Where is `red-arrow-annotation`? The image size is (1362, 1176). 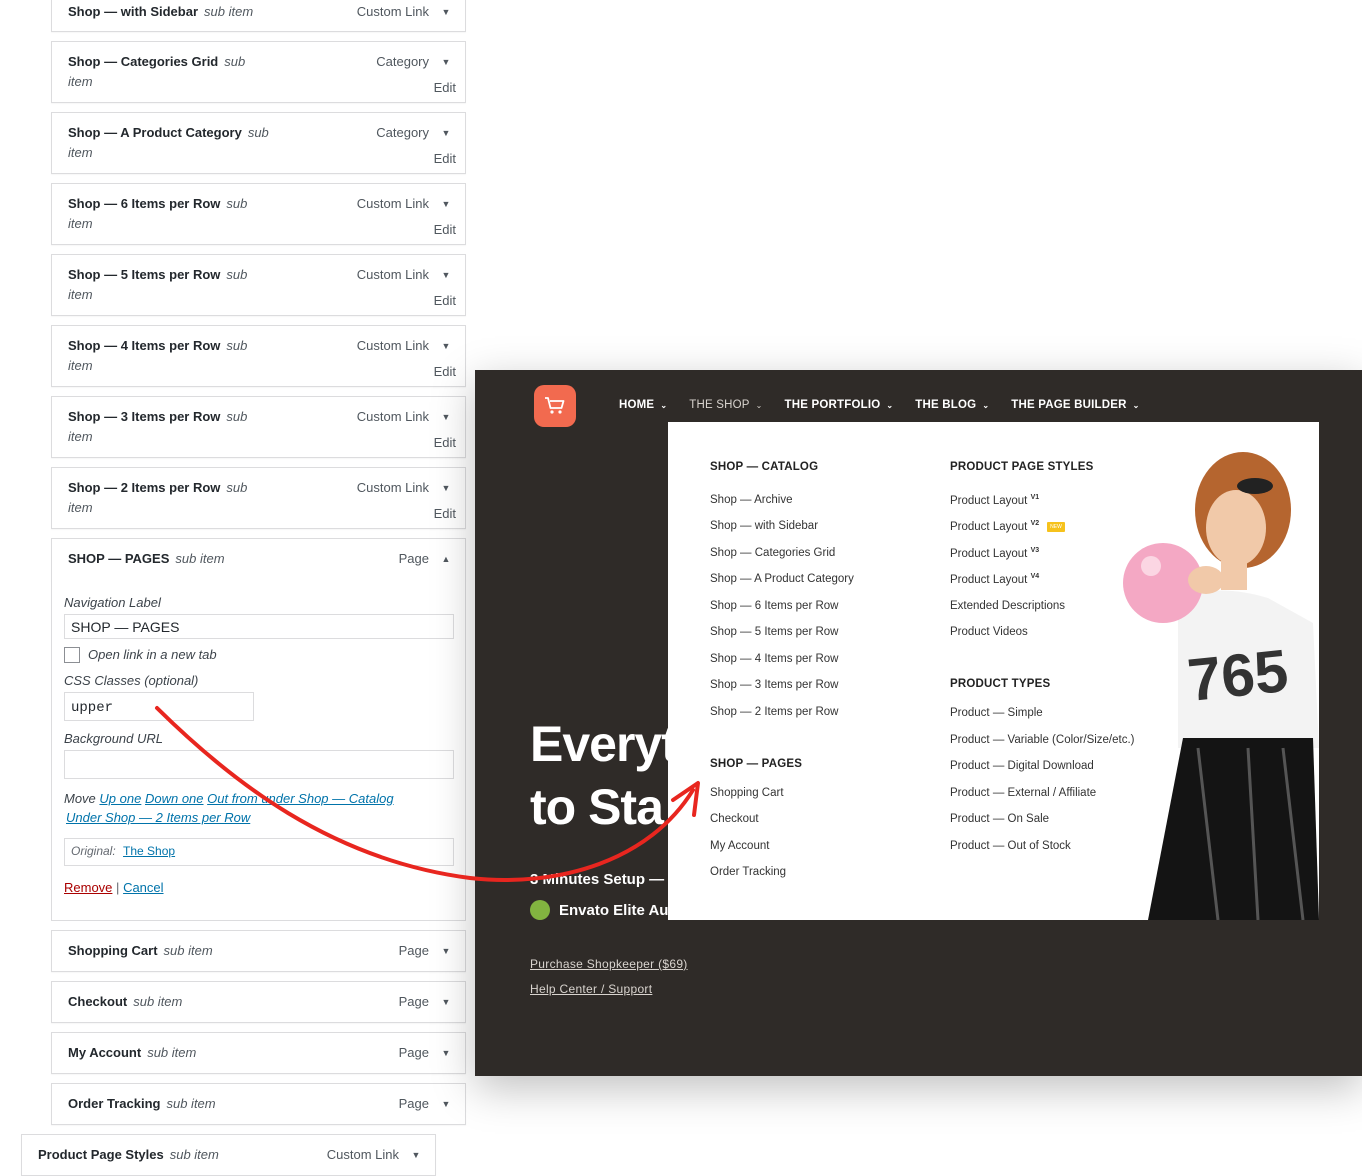
red-arrow-annotation is located at coordinates (427, 794).